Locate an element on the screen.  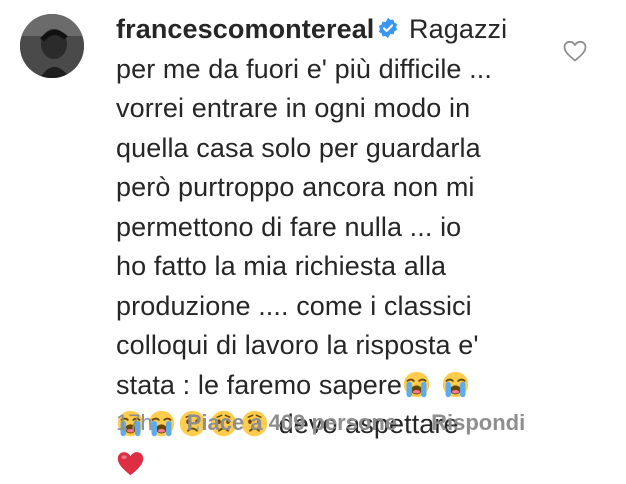
verified-badge-icon is located at coordinates (388, 28).